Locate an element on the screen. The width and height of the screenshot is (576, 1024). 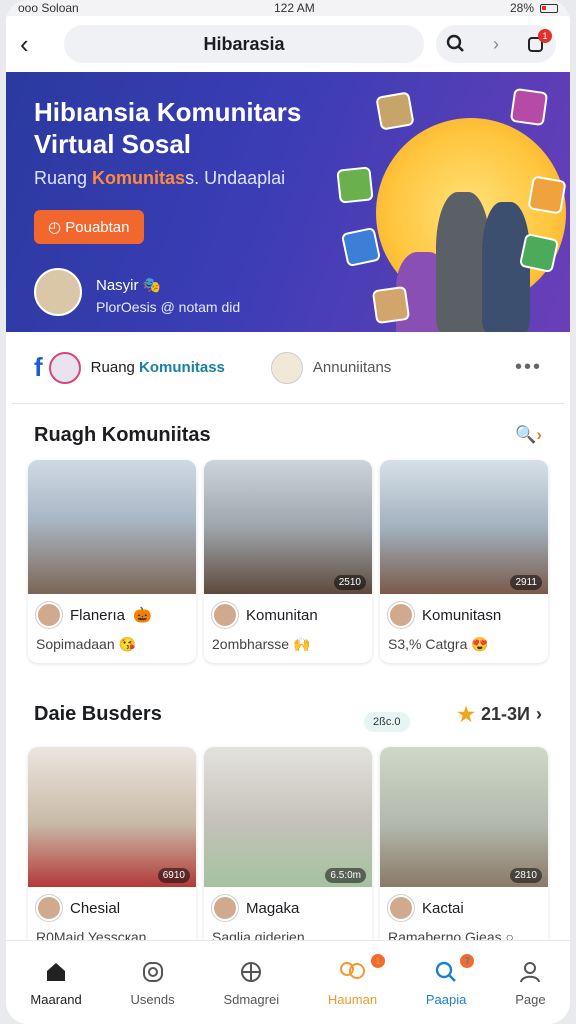
duration-badge: 6910 is located at coordinates (173, 875).